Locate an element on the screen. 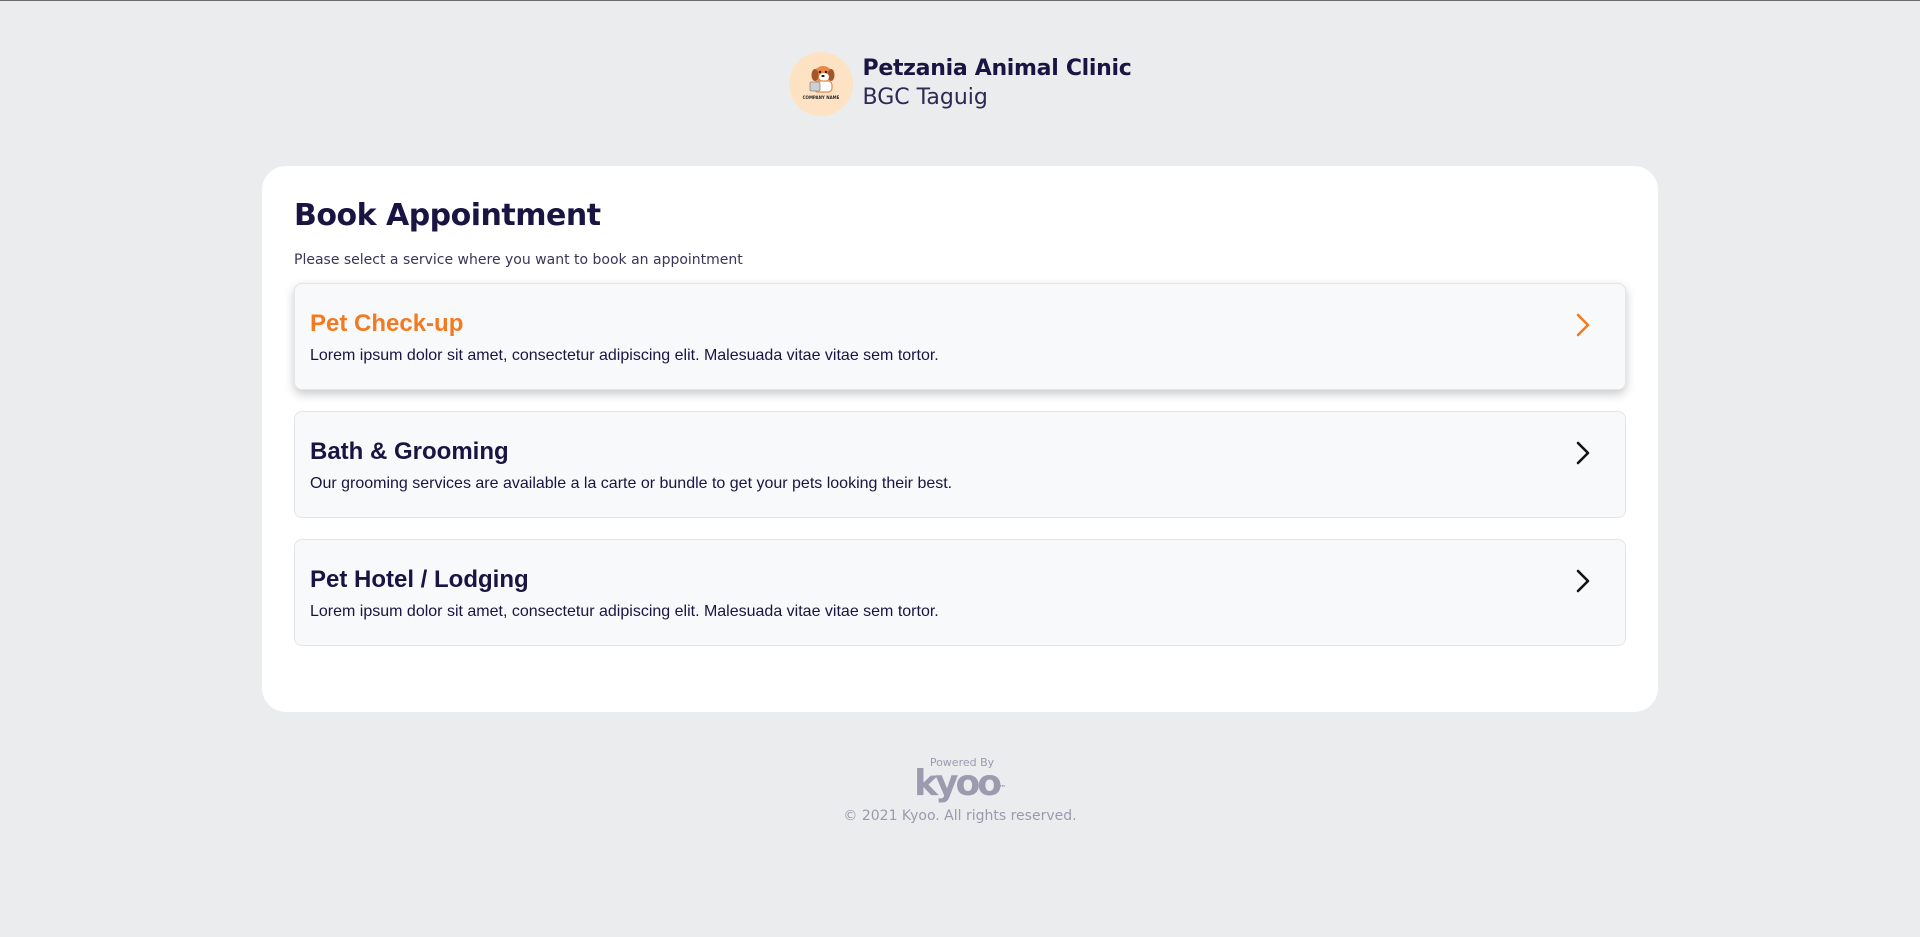 The image size is (1920, 937). page-title: Book Appointment is located at coordinates (447, 215).